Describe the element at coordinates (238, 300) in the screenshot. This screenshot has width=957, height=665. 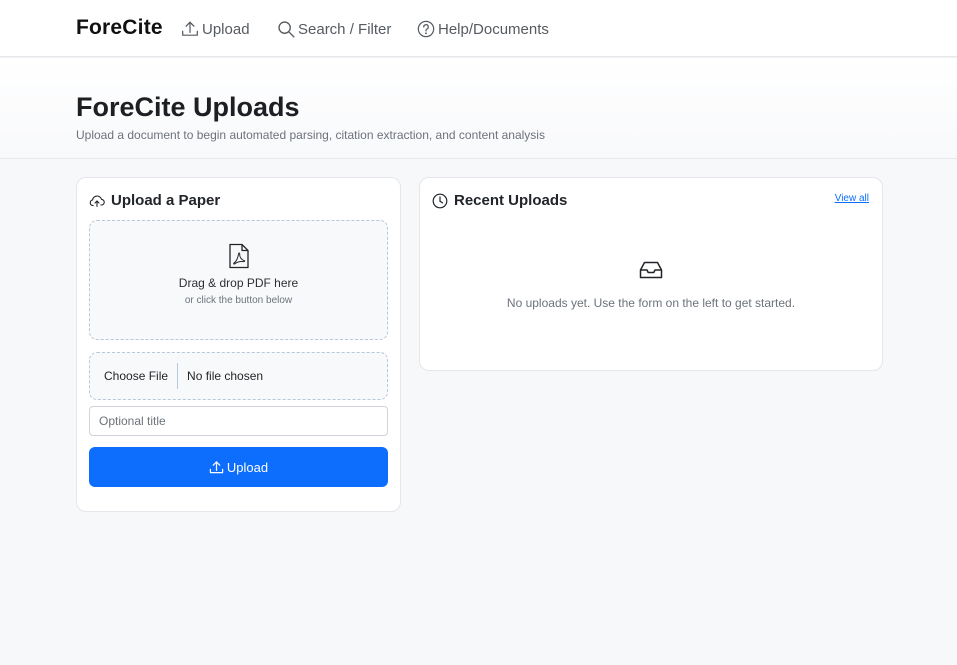
I see `dropzone-sub-text: or click the button below` at that location.